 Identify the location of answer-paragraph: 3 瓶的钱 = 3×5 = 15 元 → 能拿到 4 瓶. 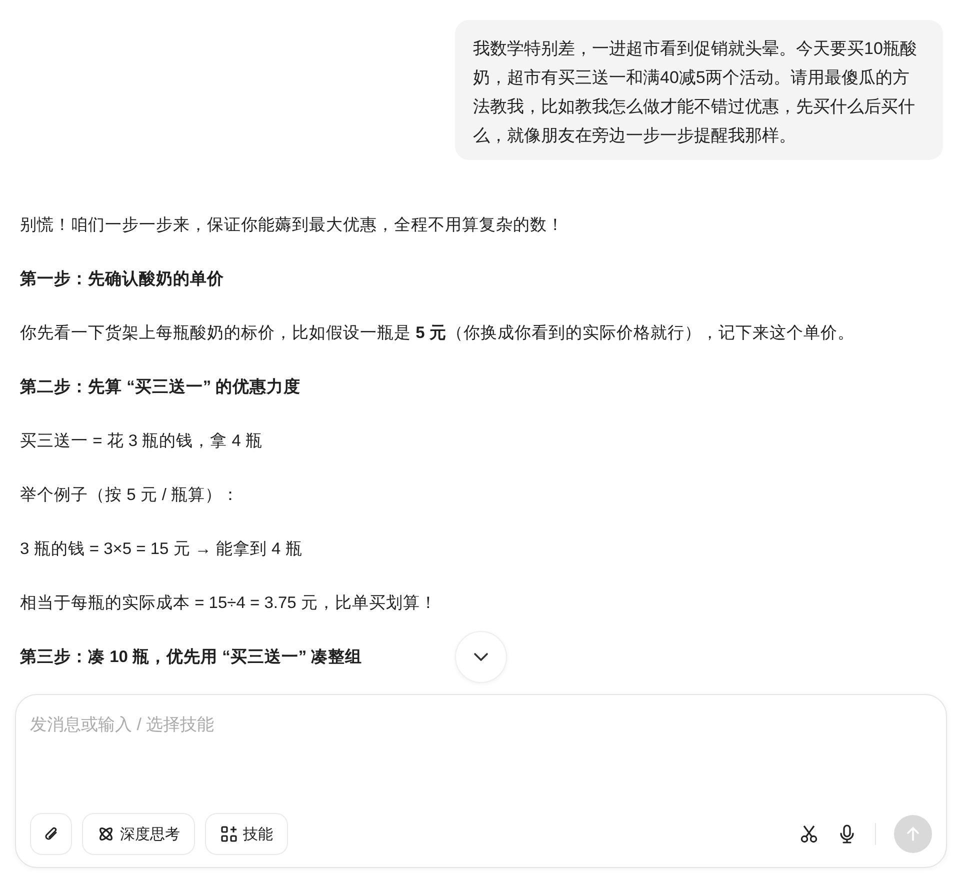
(161, 549).